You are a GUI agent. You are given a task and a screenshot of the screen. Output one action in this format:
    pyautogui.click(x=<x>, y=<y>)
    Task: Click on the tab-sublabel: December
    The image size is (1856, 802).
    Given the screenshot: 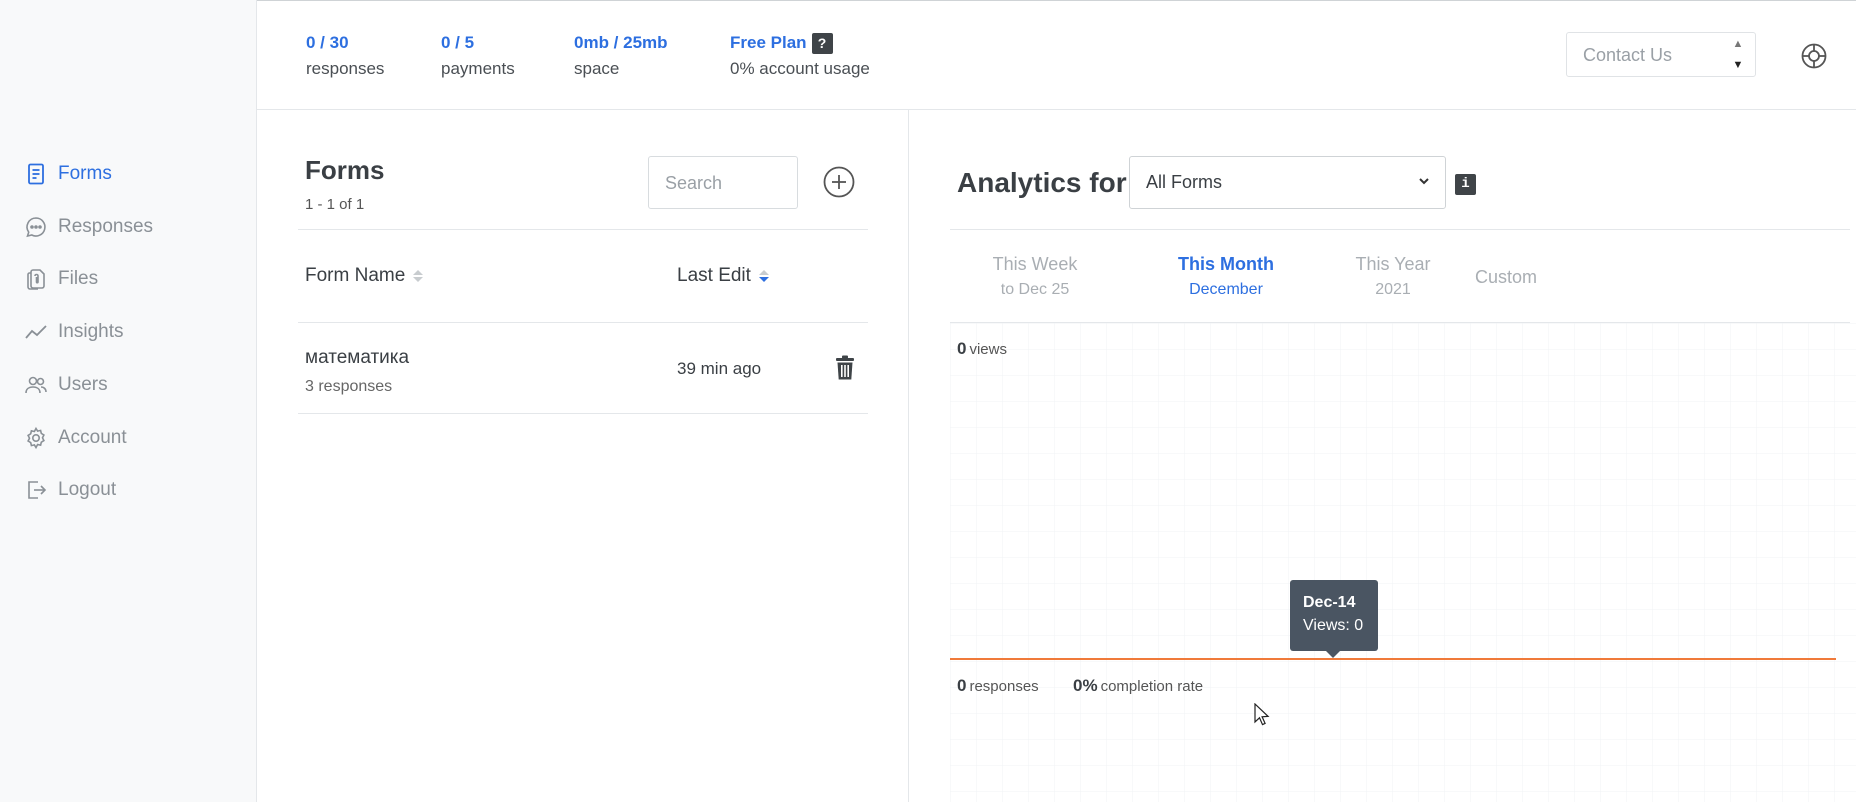 What is the action you would take?
    pyautogui.click(x=1226, y=289)
    